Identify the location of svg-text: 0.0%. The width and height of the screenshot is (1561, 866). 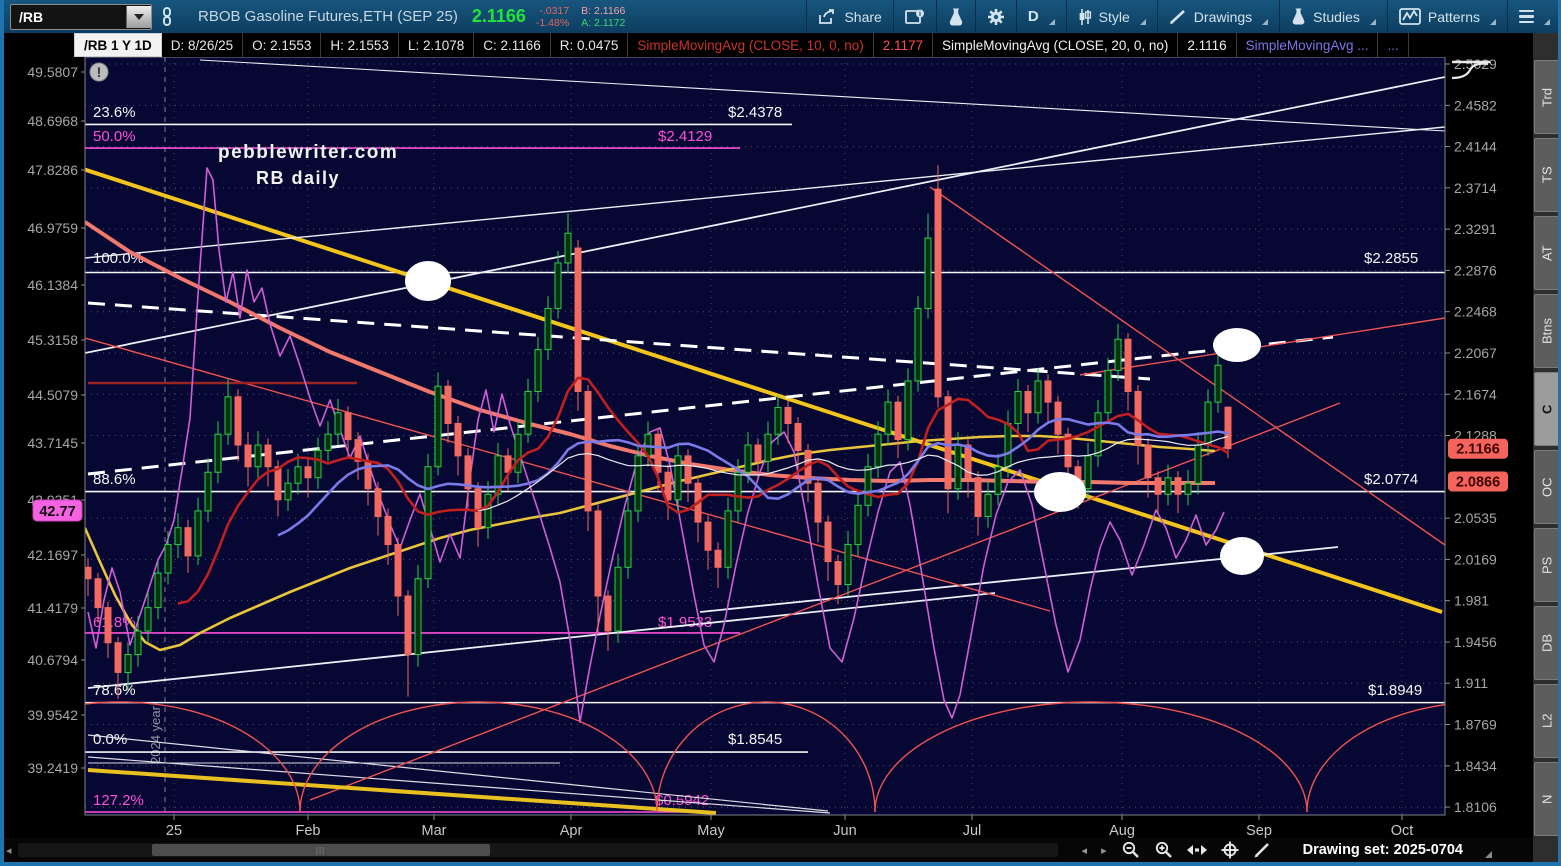
(110, 739).